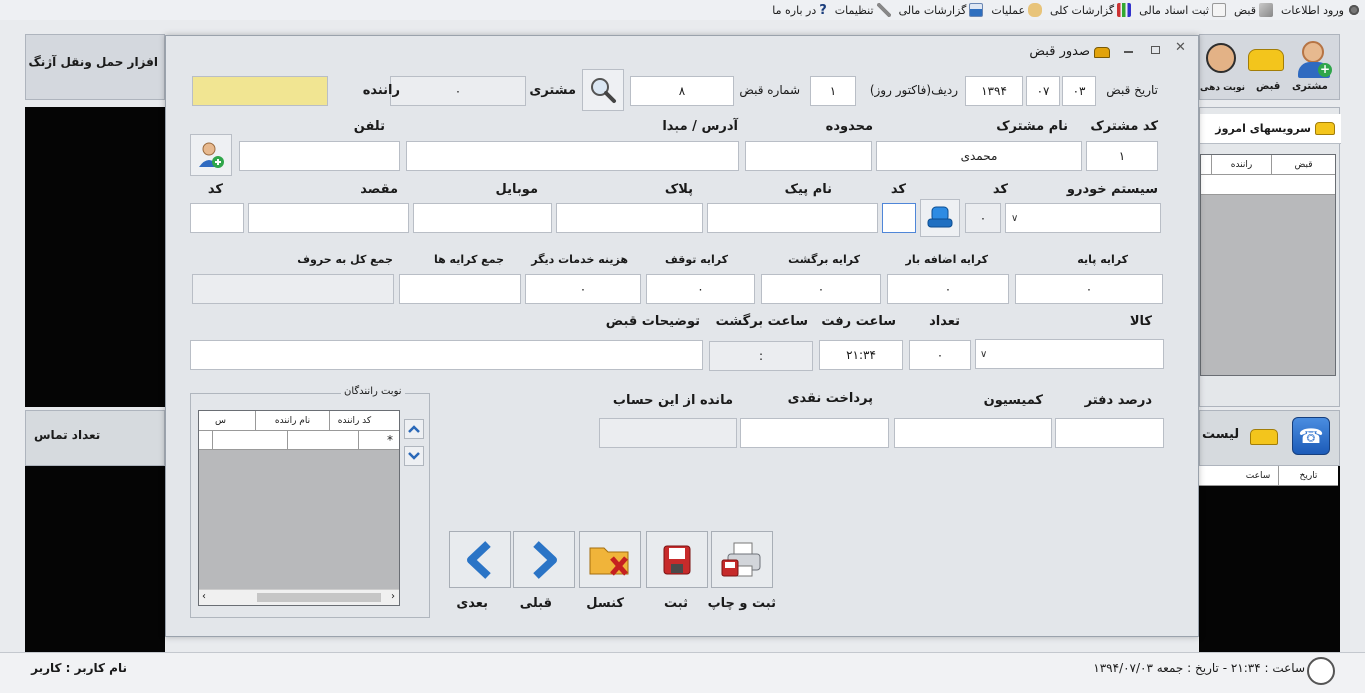 The height and width of the screenshot is (693, 1365). I want to click on code2-field, so click(899, 218).